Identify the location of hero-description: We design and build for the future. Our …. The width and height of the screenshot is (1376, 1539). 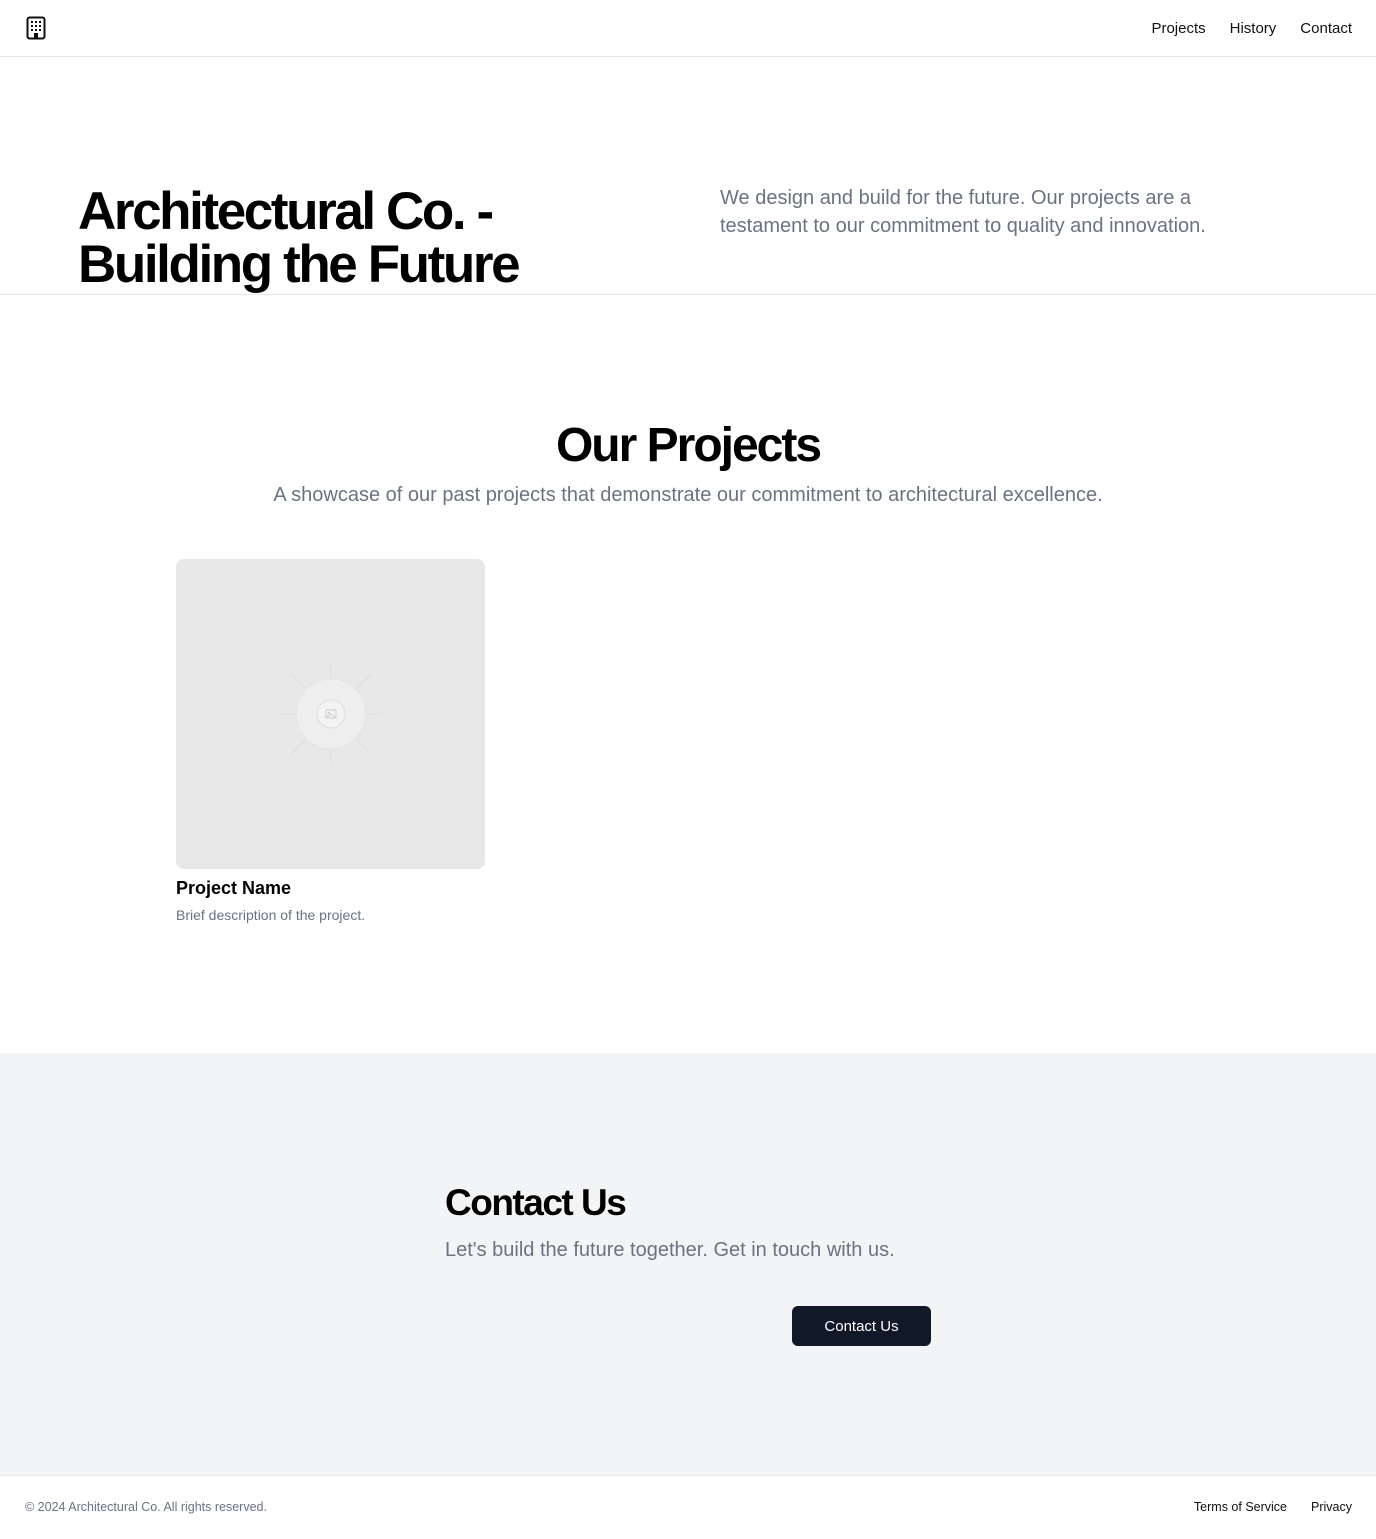
(963, 212).